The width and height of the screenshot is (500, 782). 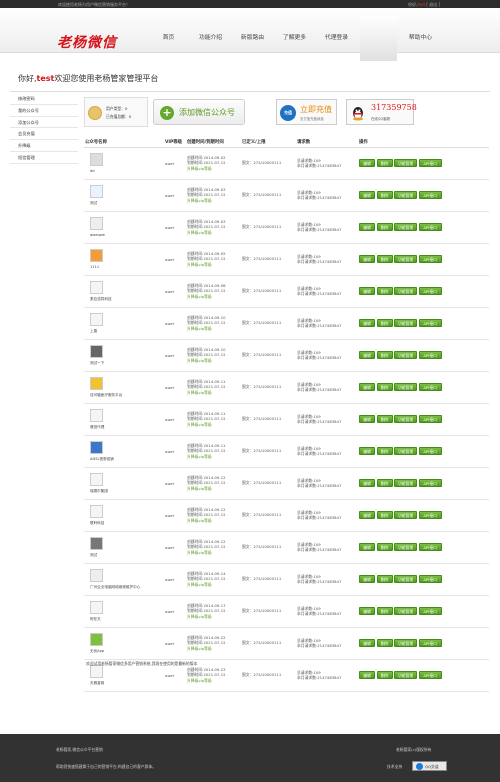 What do you see at coordinates (294, 38) in the screenshot?
I see `nav-learn-more: 了解更多` at bounding box center [294, 38].